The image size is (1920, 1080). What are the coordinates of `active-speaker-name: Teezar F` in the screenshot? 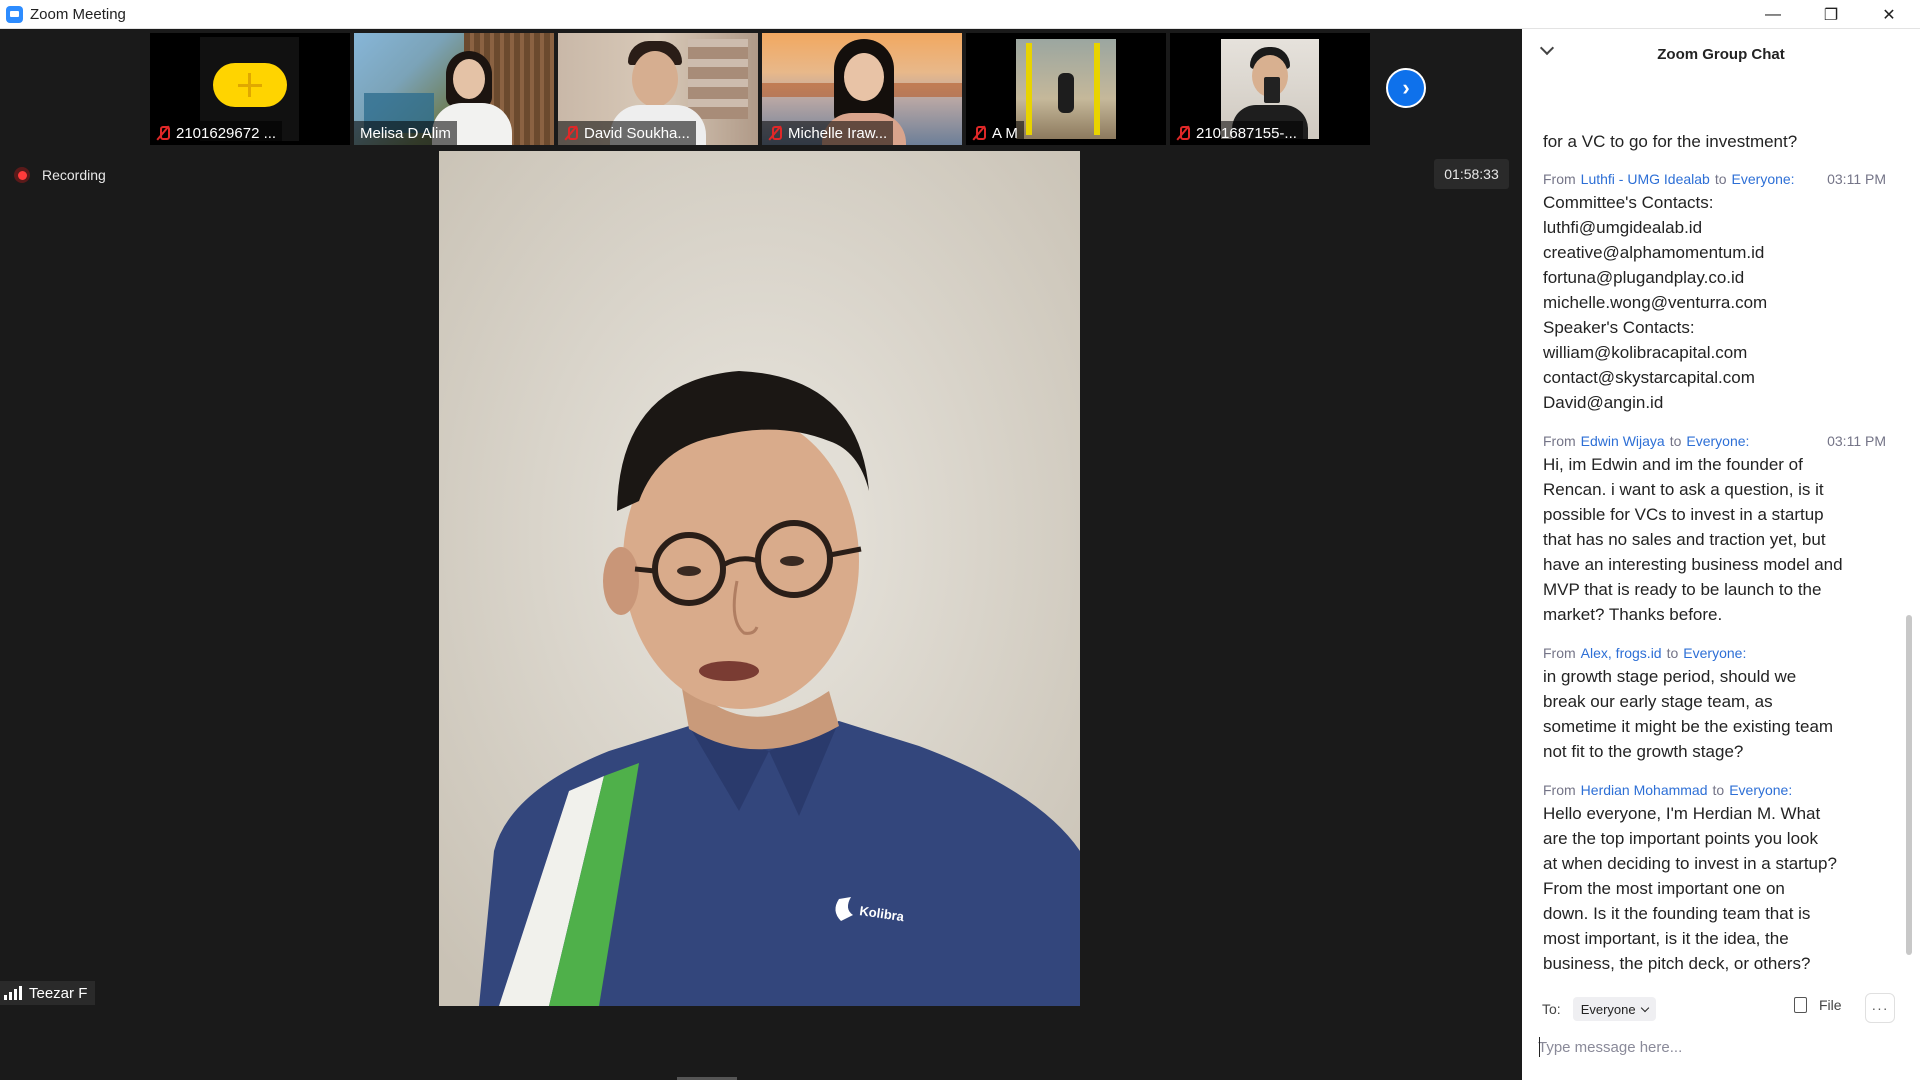 It's located at (48, 993).